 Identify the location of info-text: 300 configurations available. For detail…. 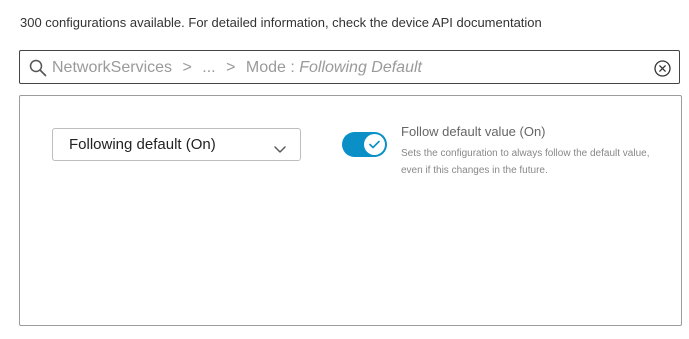
(281, 22).